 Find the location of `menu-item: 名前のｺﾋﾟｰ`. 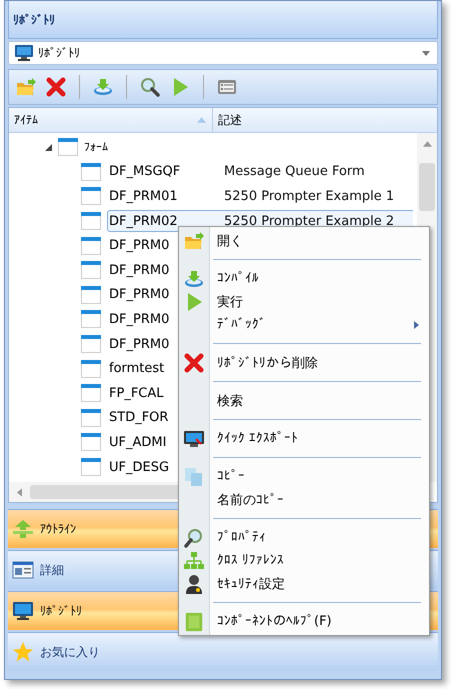

menu-item: 名前のｺﾋﾟｰ is located at coordinates (304, 499).